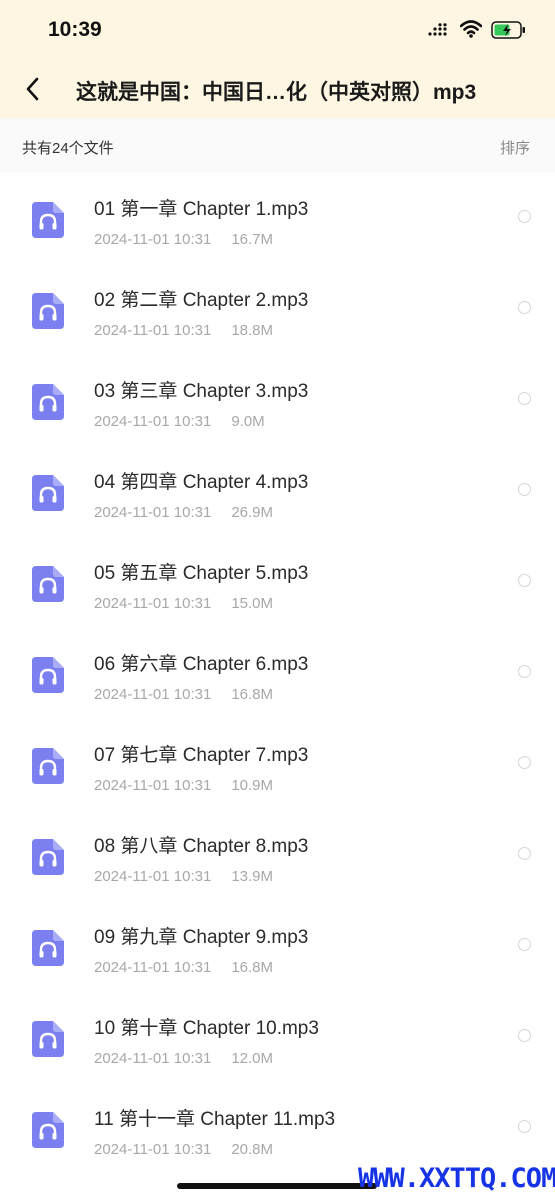 The height and width of the screenshot is (1200, 555). I want to click on file-meta: 2024-11-01 10:31 16.7M, so click(183, 239).